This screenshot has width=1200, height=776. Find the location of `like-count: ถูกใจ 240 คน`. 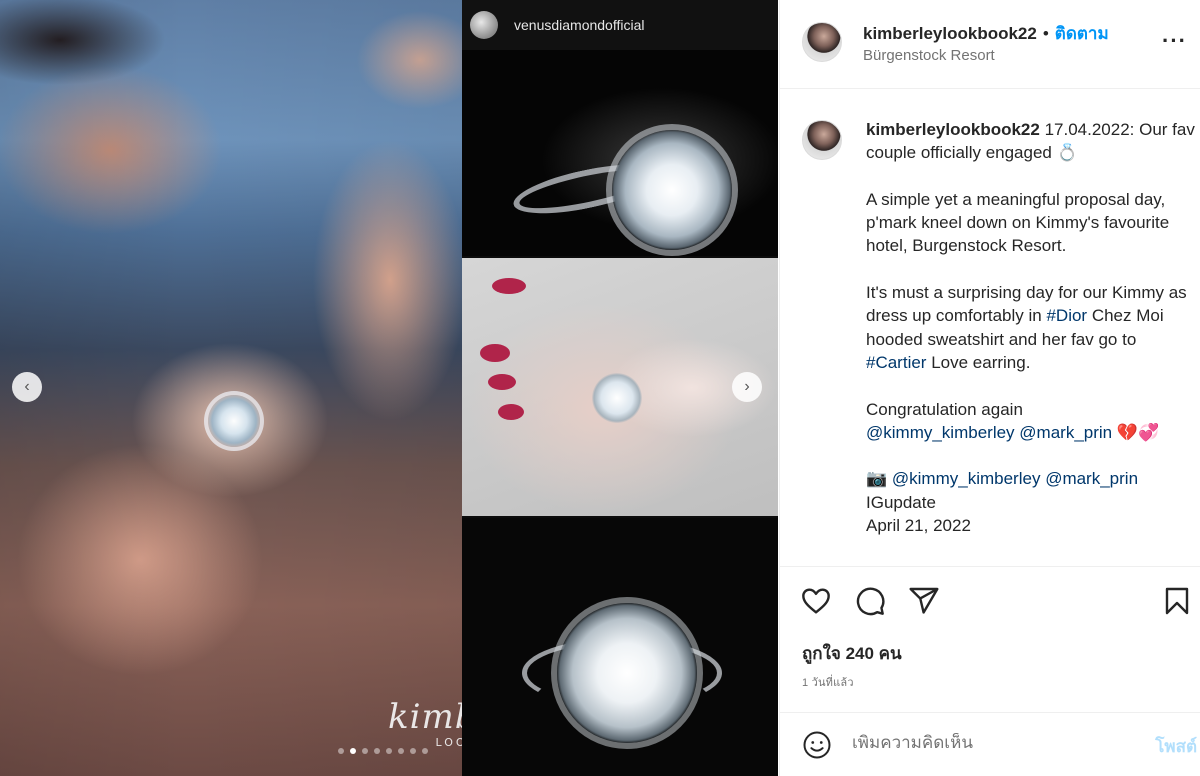

like-count: ถูกใจ 240 คน is located at coordinates (852, 653).